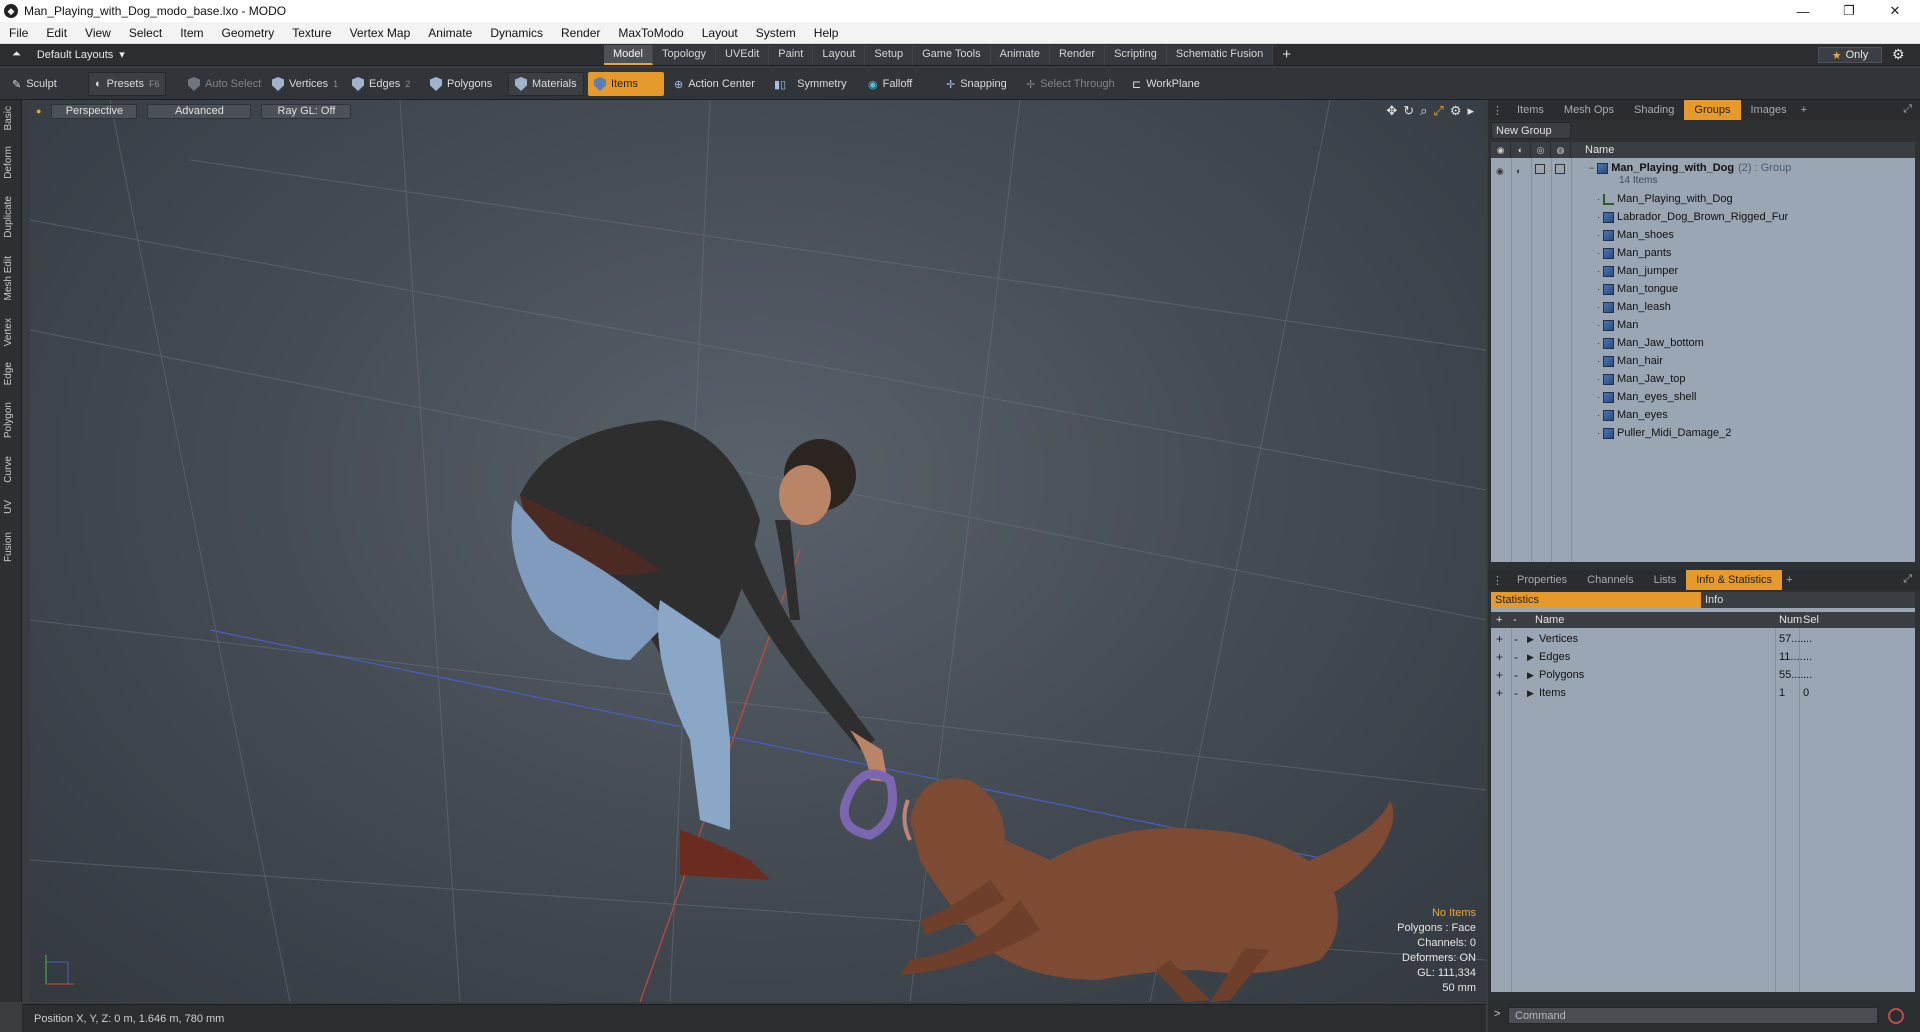  I want to click on menu-system: System, so click(776, 33).